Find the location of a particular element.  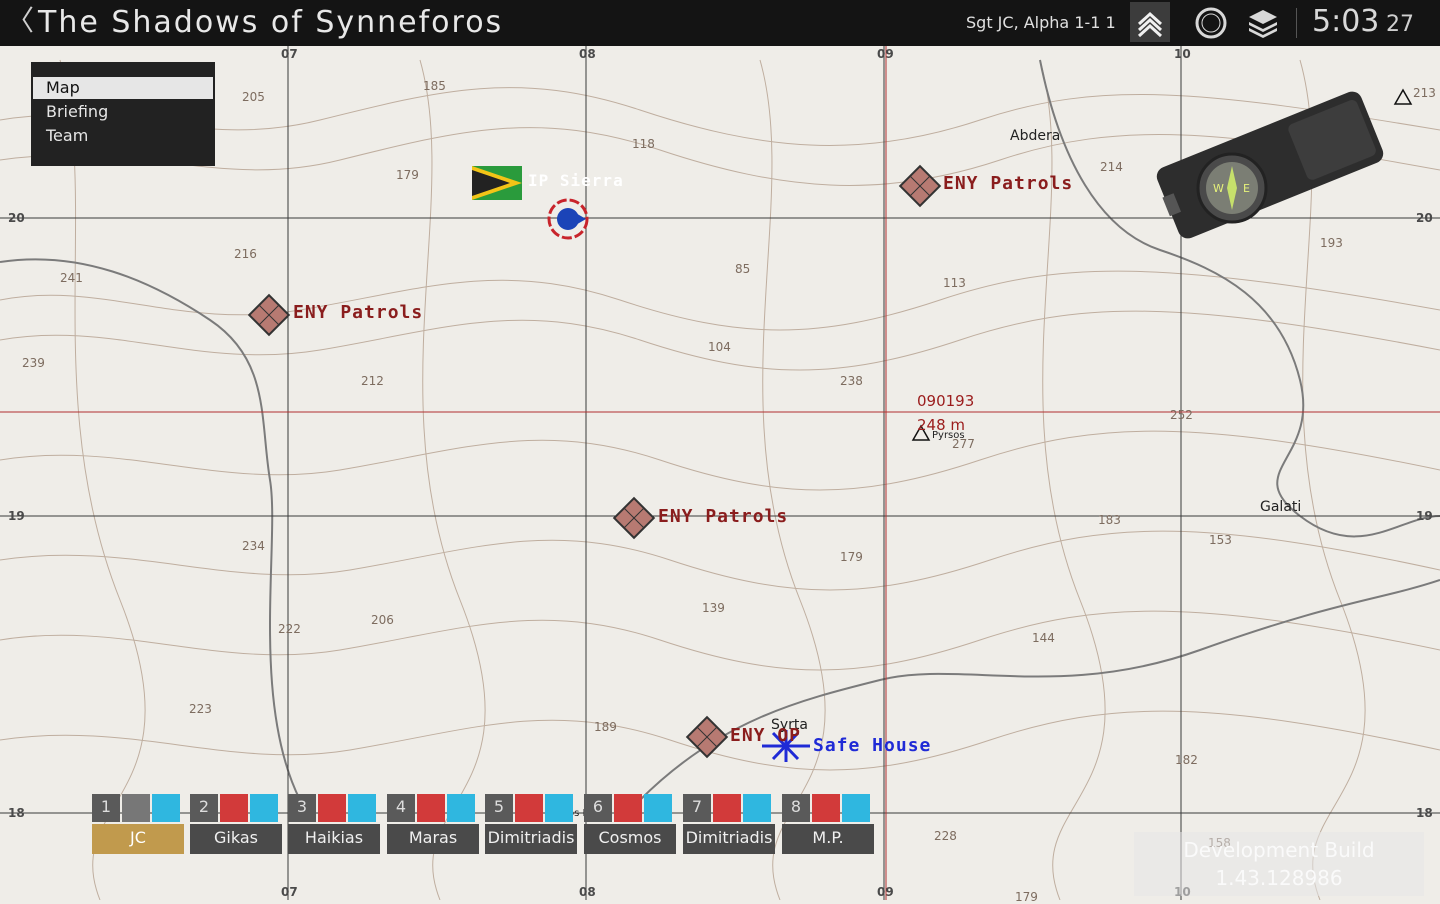

rank-icon is located at coordinates (1150, 22).